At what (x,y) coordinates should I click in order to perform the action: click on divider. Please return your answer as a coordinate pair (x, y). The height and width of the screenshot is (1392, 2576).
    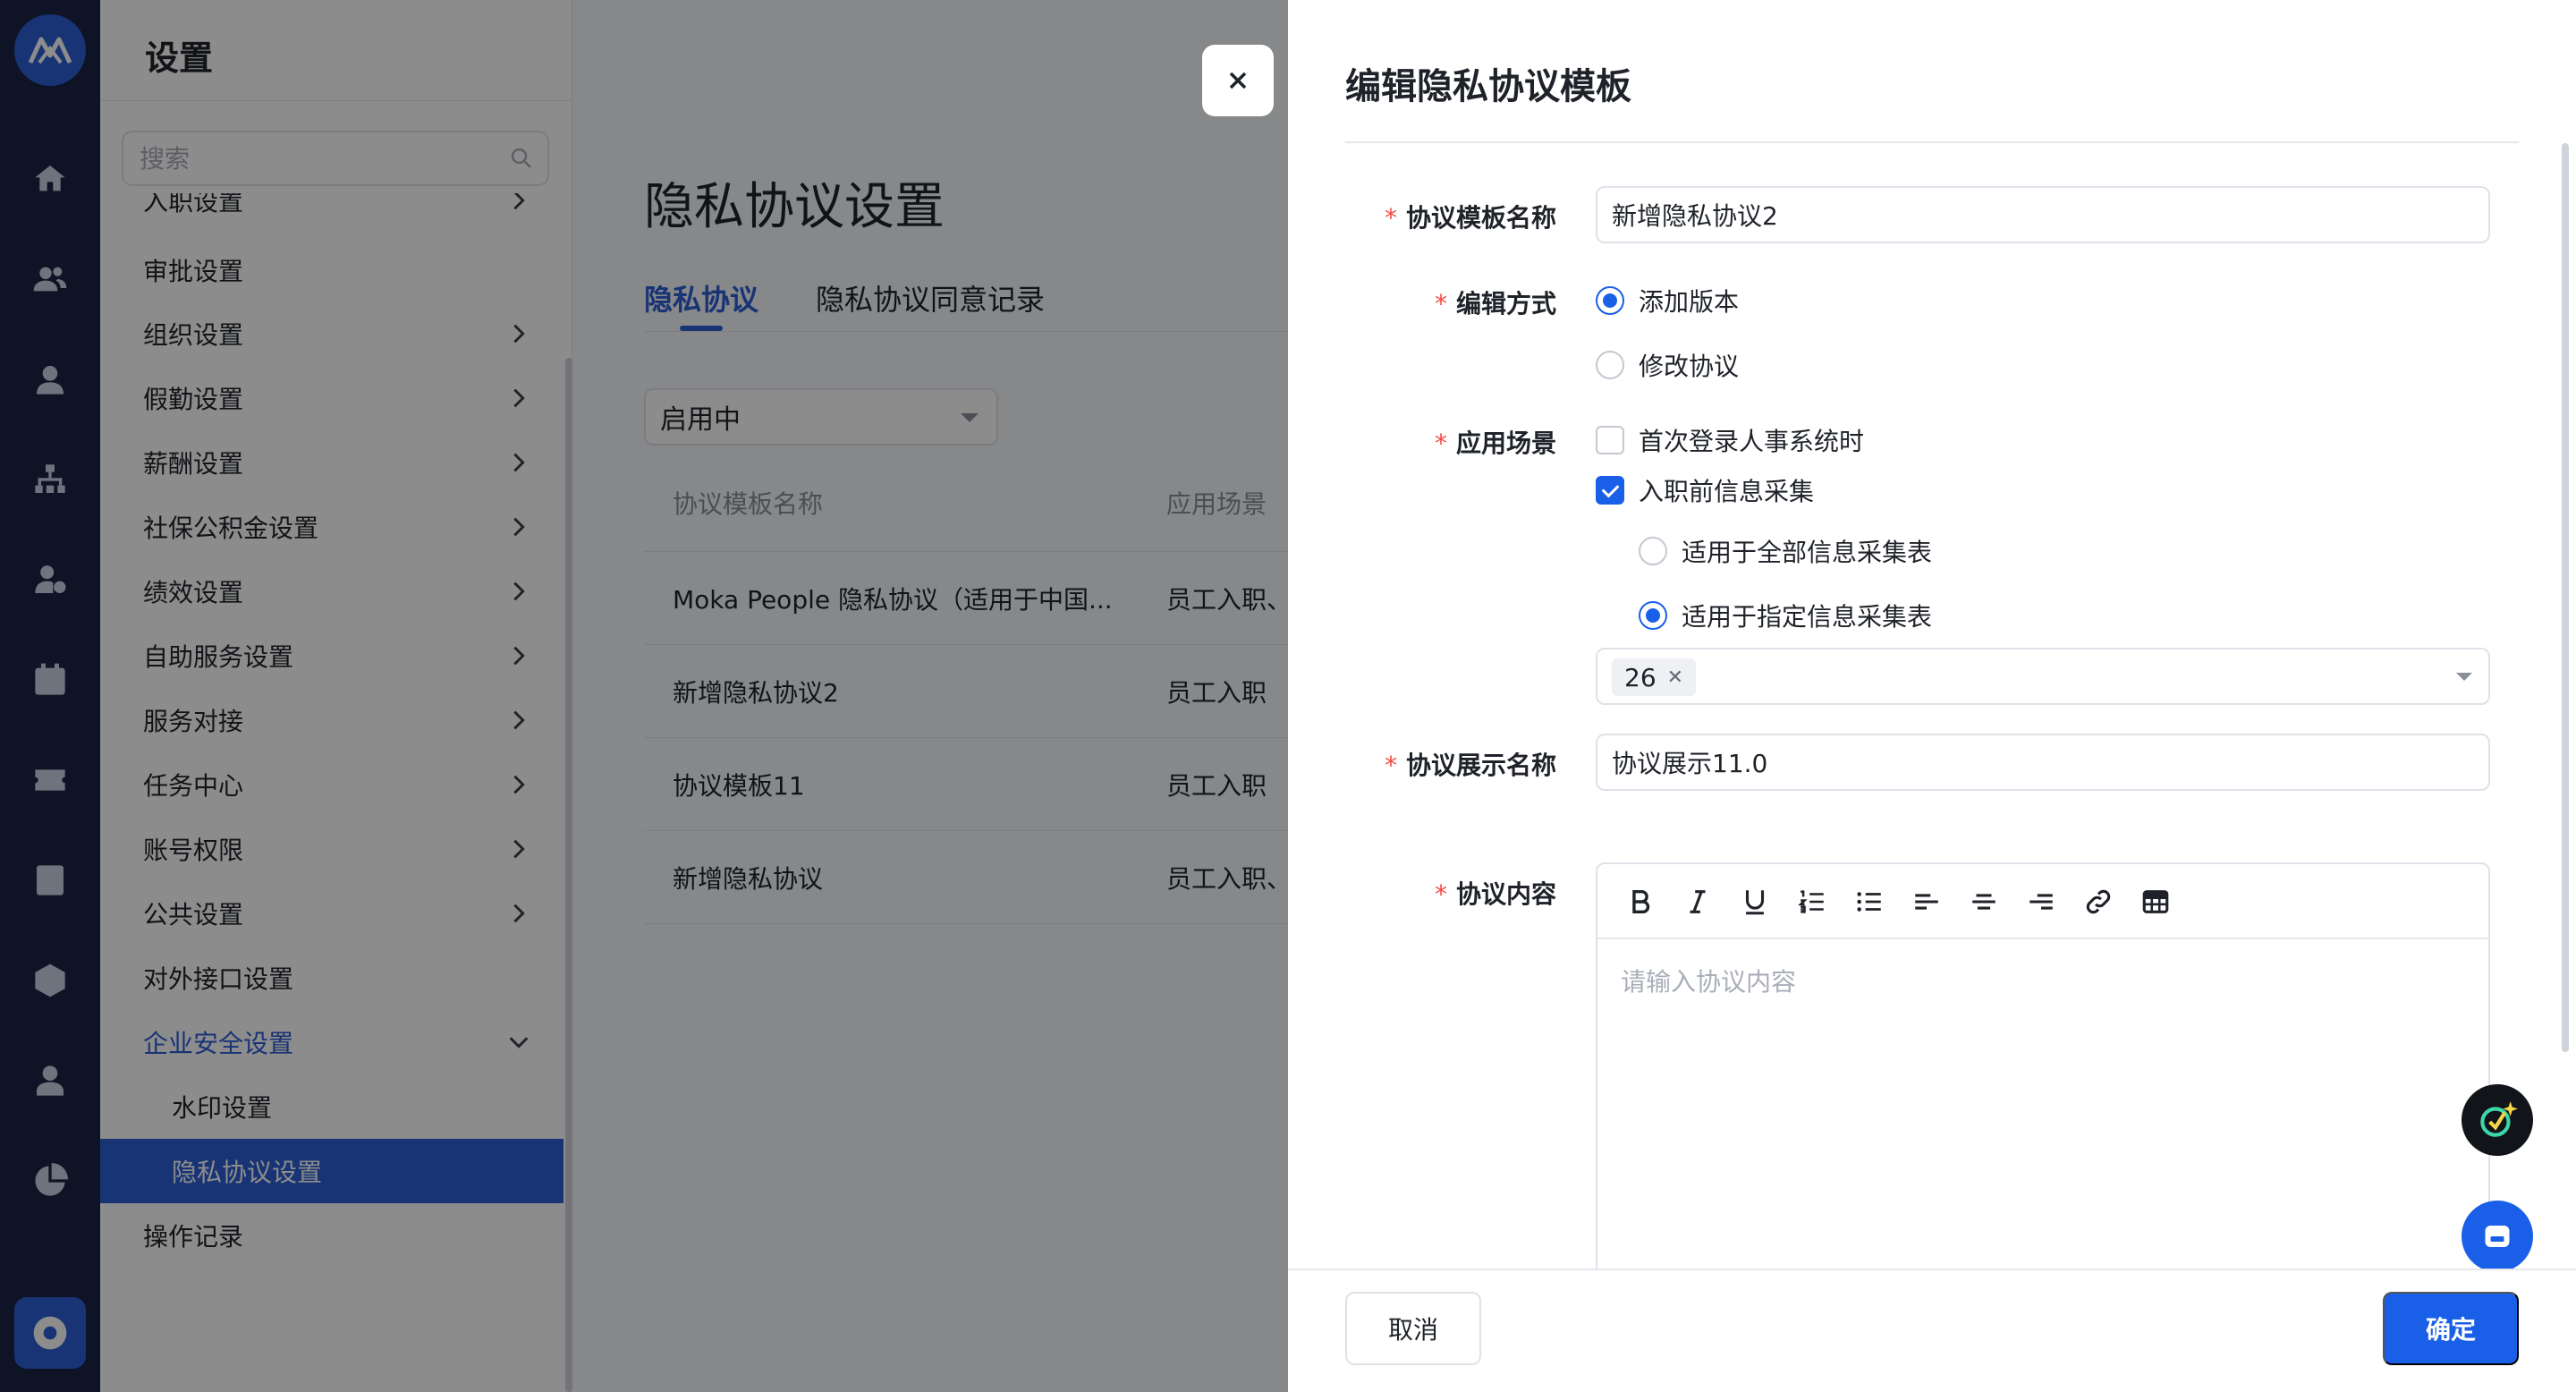
    Looking at the image, I should click on (1932, 142).